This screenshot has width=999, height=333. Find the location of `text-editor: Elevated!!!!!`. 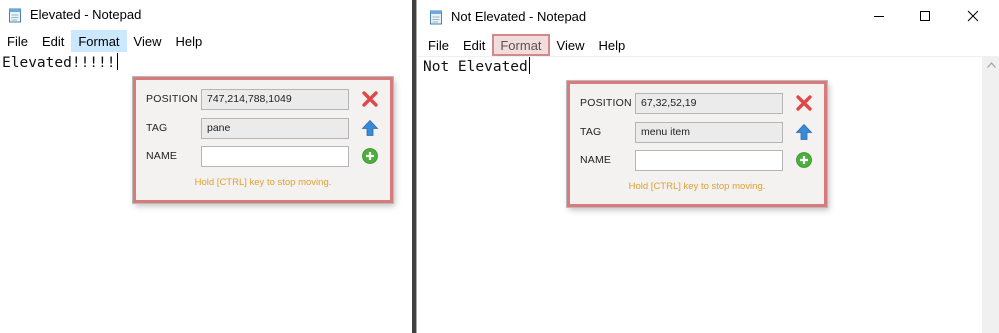

text-editor: Elevated!!!!! is located at coordinates (60, 62).